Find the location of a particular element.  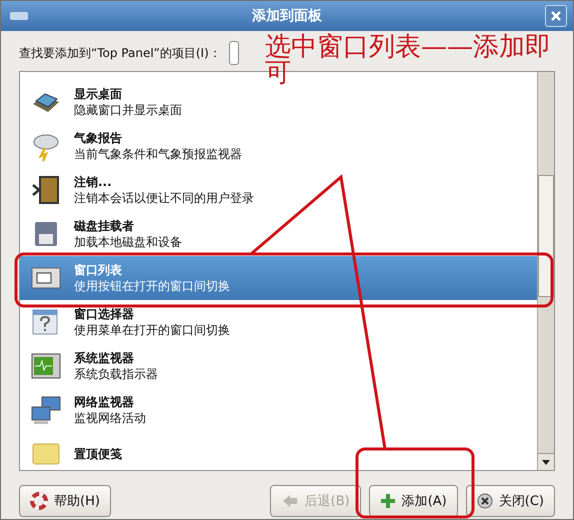

applet-description: 注销本会话以便让不同的用户登录 is located at coordinates (164, 198).